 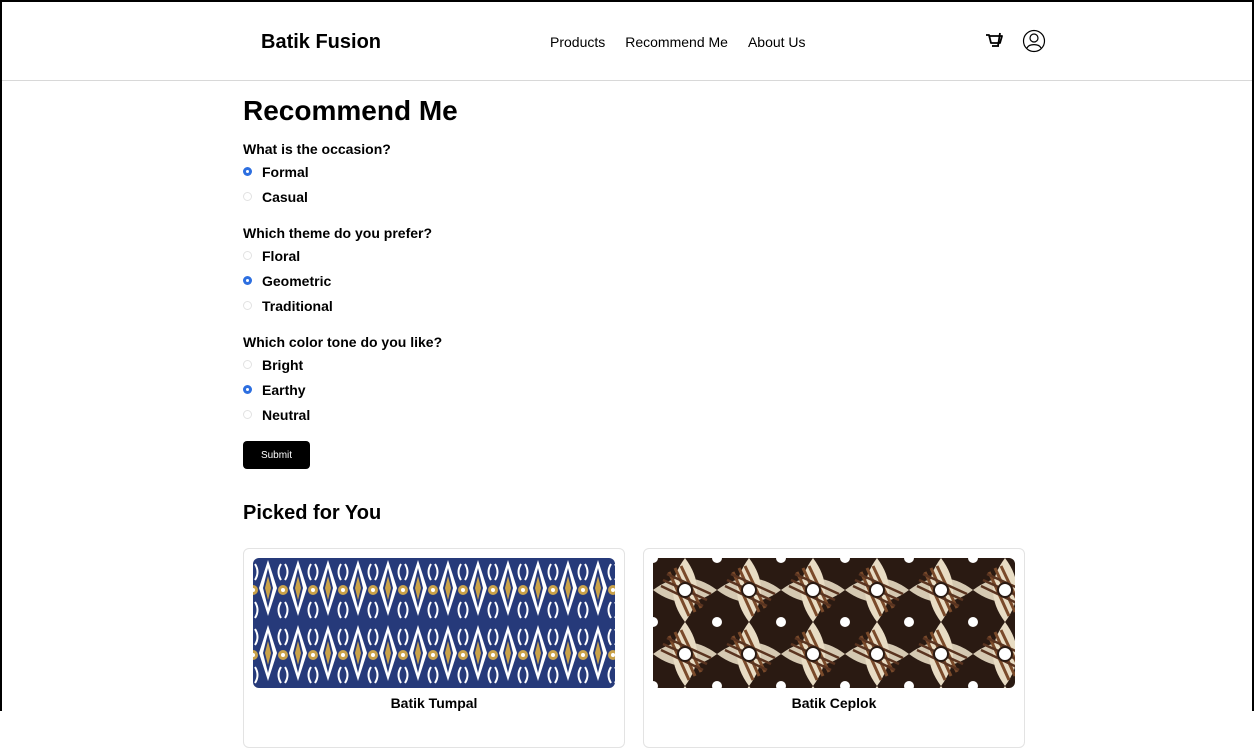 I want to click on radio-label: Geometric, so click(x=297, y=280).